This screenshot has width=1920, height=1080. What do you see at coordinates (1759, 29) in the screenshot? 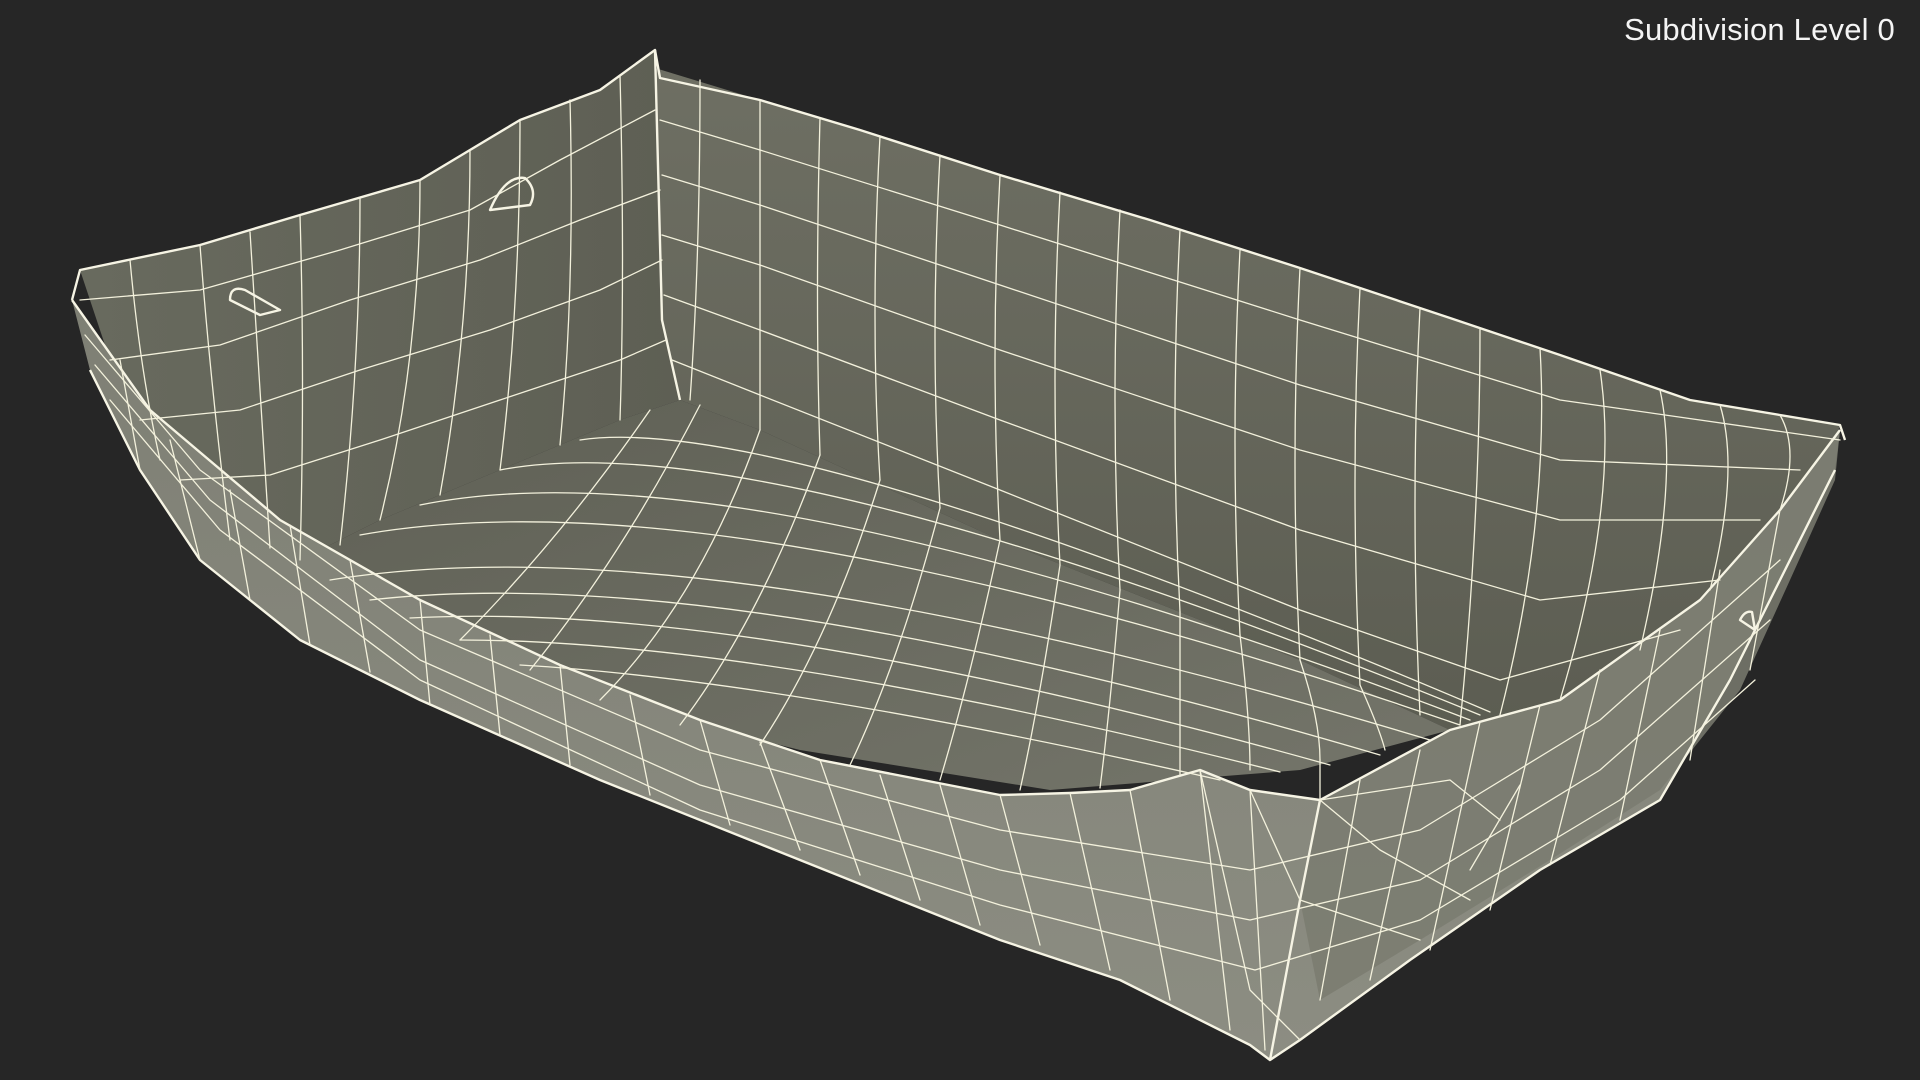
I see `subdivision-level-label: Subdivision Level 0` at bounding box center [1759, 29].